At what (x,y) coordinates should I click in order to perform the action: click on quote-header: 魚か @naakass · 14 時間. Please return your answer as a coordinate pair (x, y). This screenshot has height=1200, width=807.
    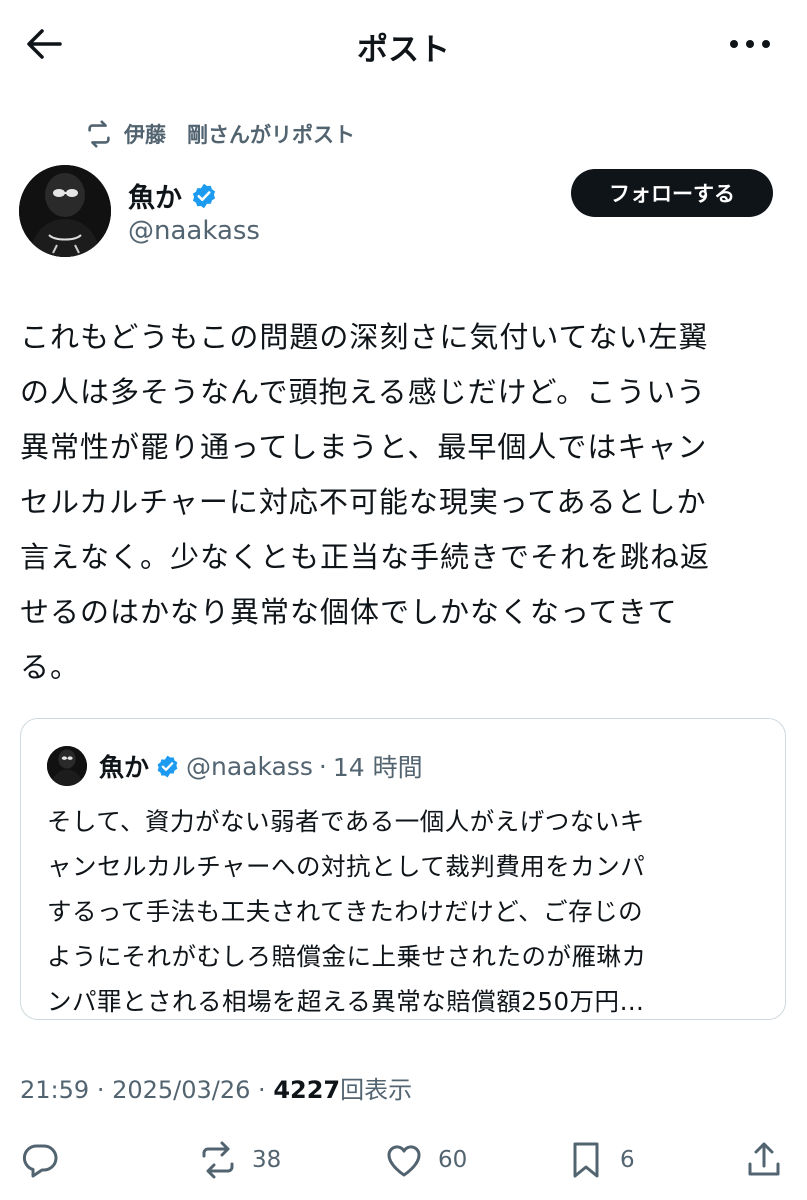
    Looking at the image, I should click on (261, 766).